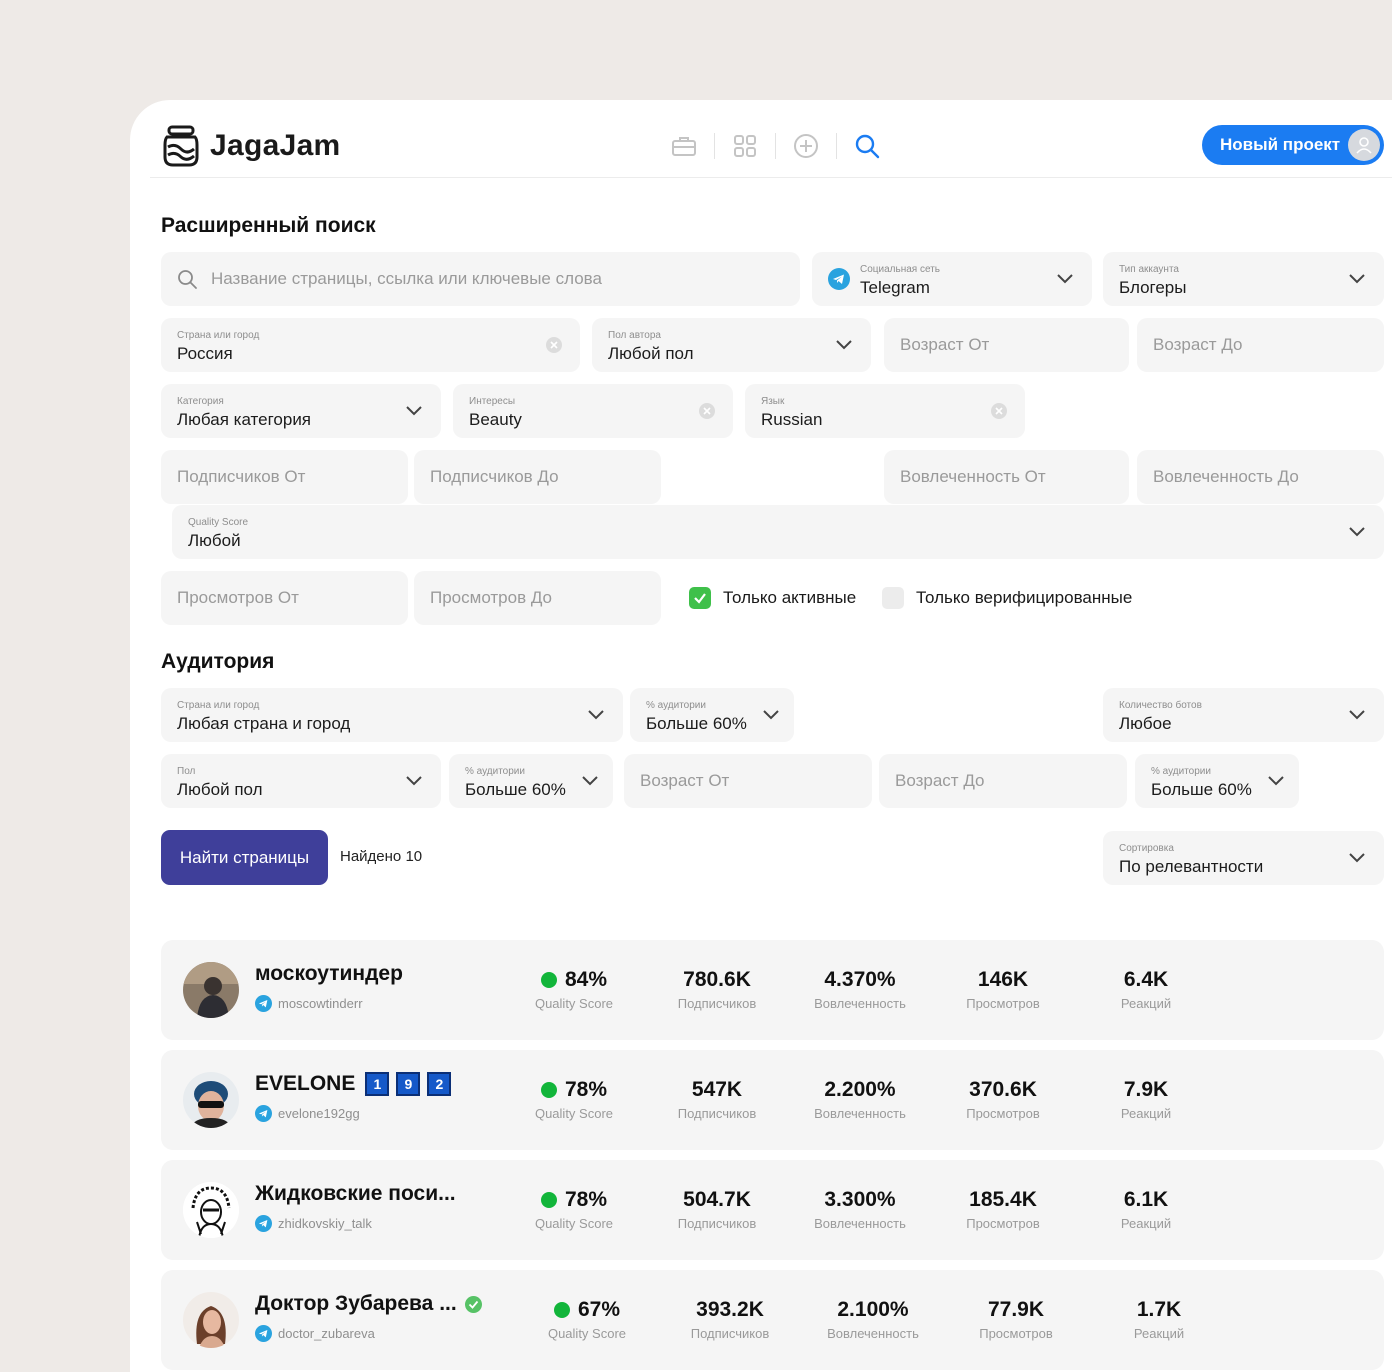 This screenshot has width=1392, height=1372. What do you see at coordinates (952, 279) in the screenshot?
I see `social-network-select: Социальная сеть Telegram` at bounding box center [952, 279].